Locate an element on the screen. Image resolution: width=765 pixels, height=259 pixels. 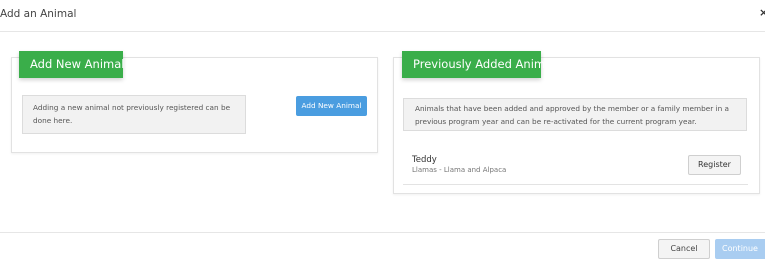
modal-footer-divider is located at coordinates (382, 232).